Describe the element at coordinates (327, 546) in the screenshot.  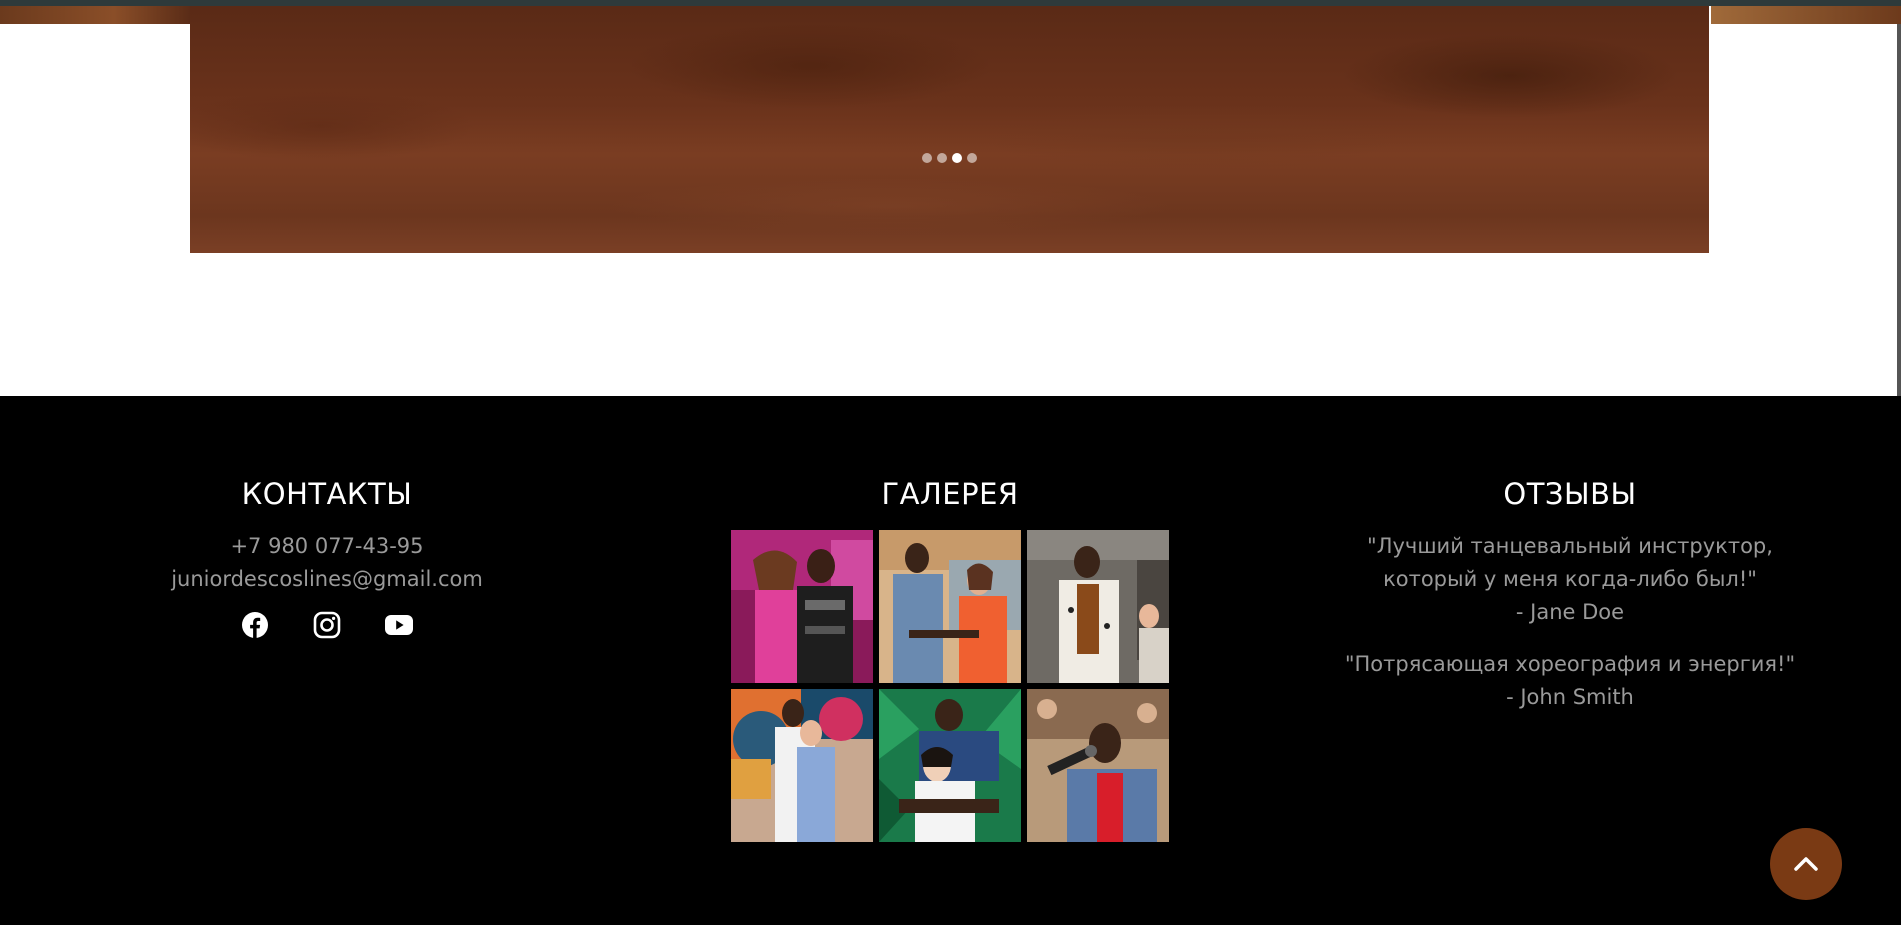
I see `phone-number: +7 980 077-43-95` at that location.